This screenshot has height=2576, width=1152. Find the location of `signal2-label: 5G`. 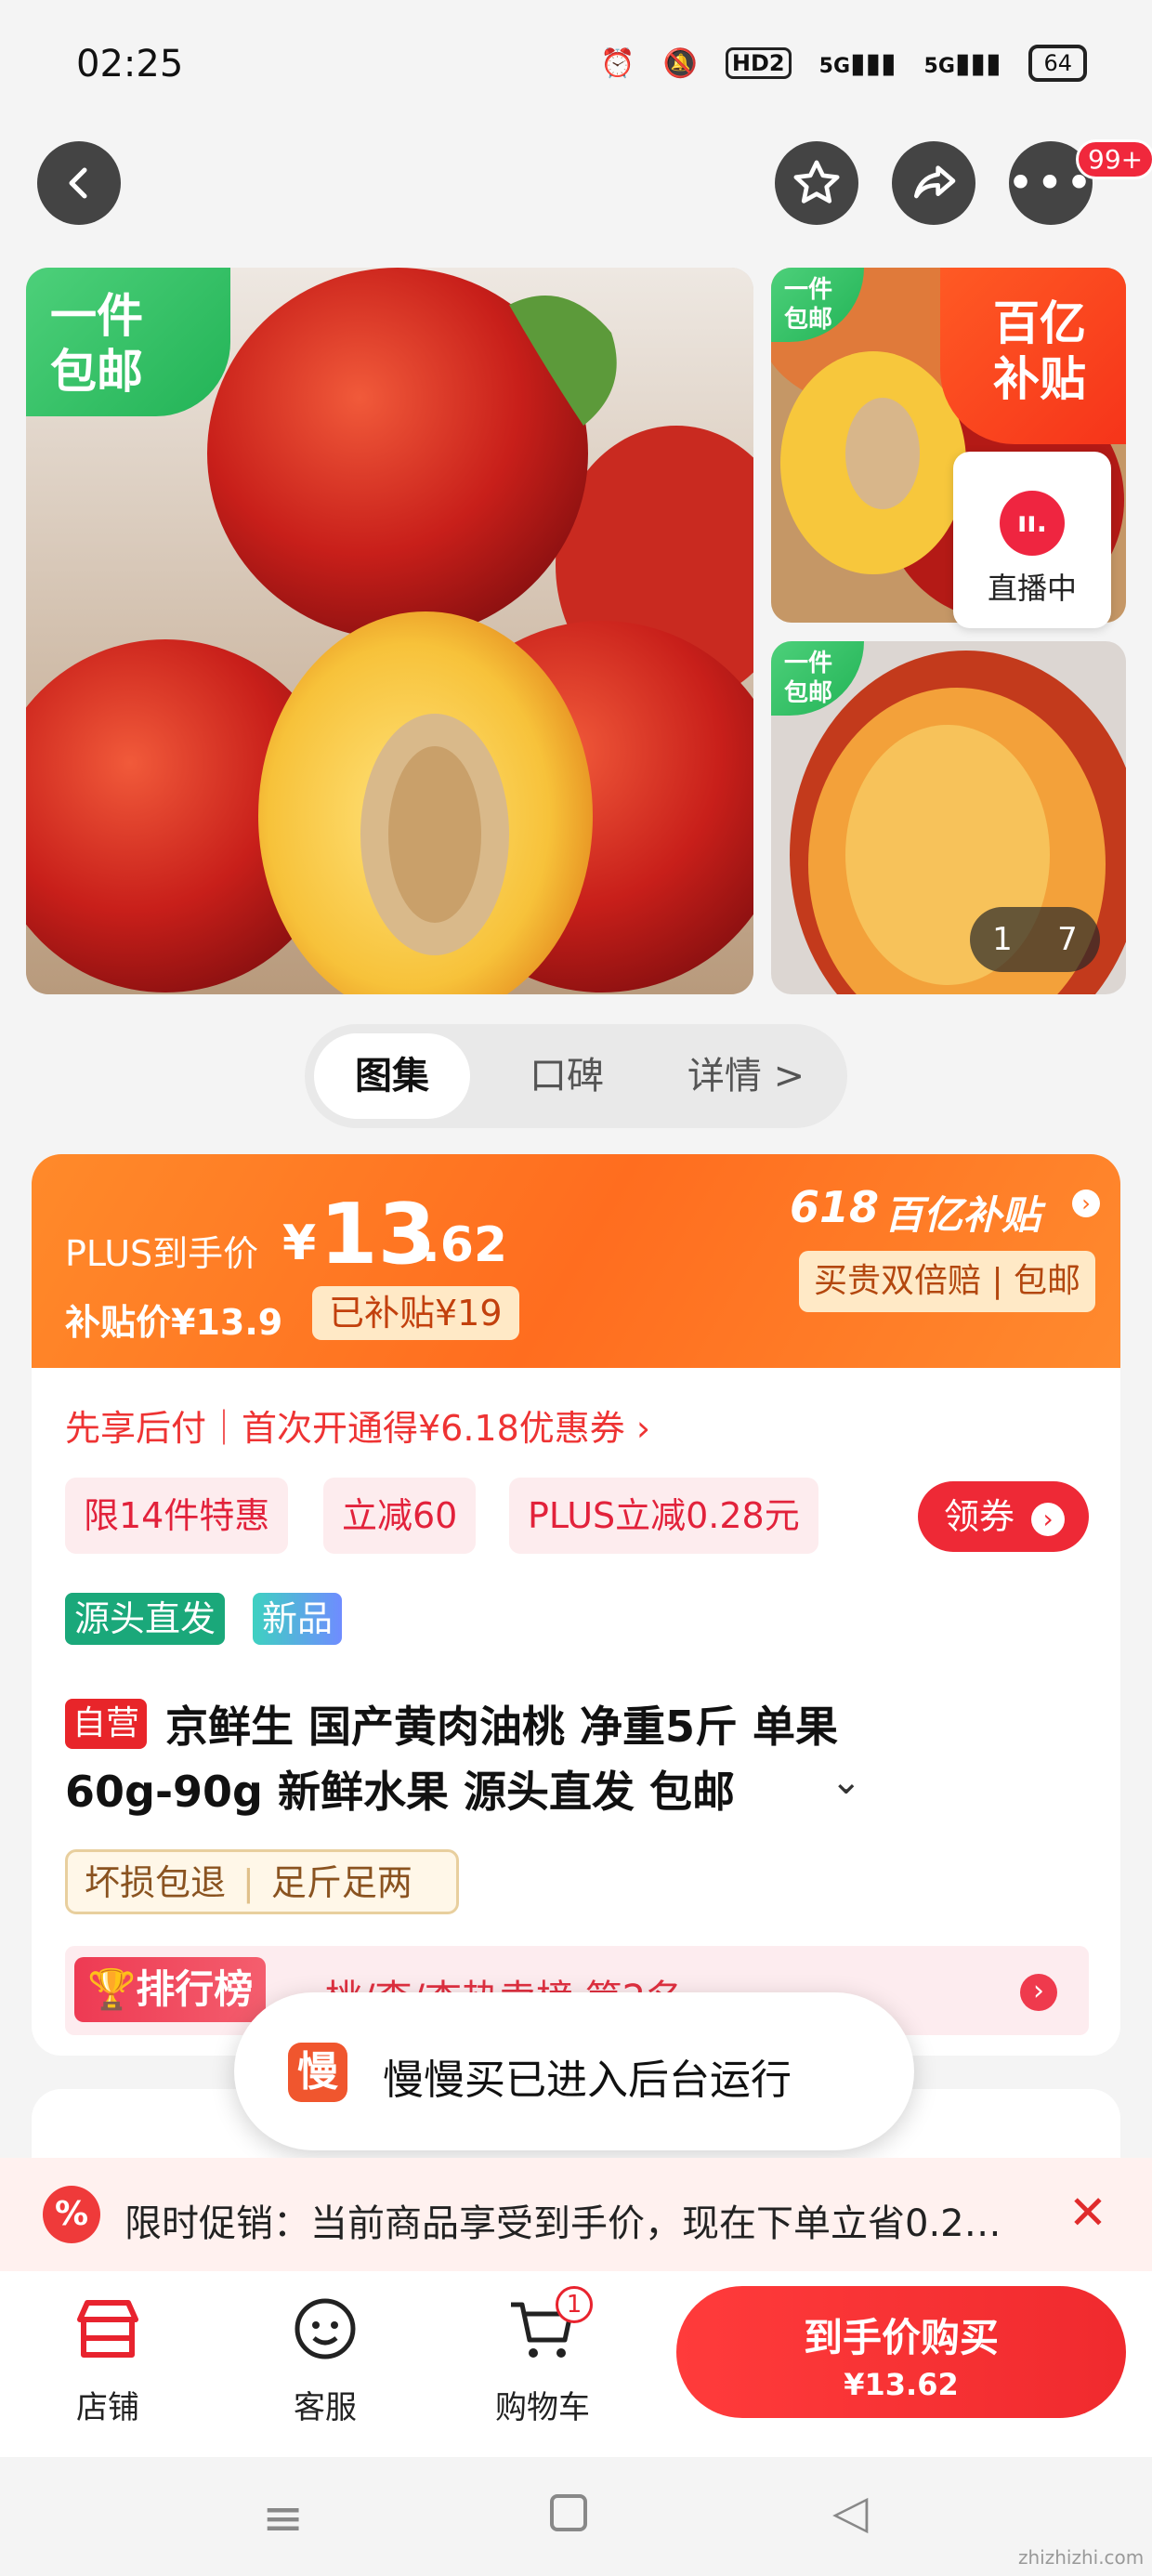

signal2-label: 5G is located at coordinates (939, 66).